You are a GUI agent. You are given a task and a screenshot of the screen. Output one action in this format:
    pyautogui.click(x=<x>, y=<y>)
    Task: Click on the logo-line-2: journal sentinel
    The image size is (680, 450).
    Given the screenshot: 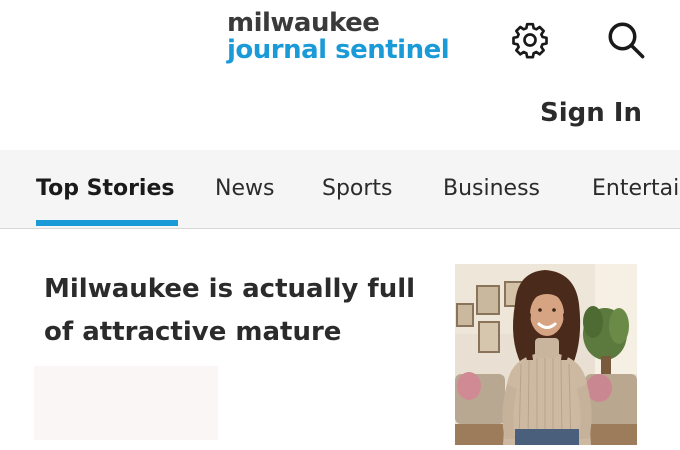 What is the action you would take?
    pyautogui.click(x=338, y=50)
    